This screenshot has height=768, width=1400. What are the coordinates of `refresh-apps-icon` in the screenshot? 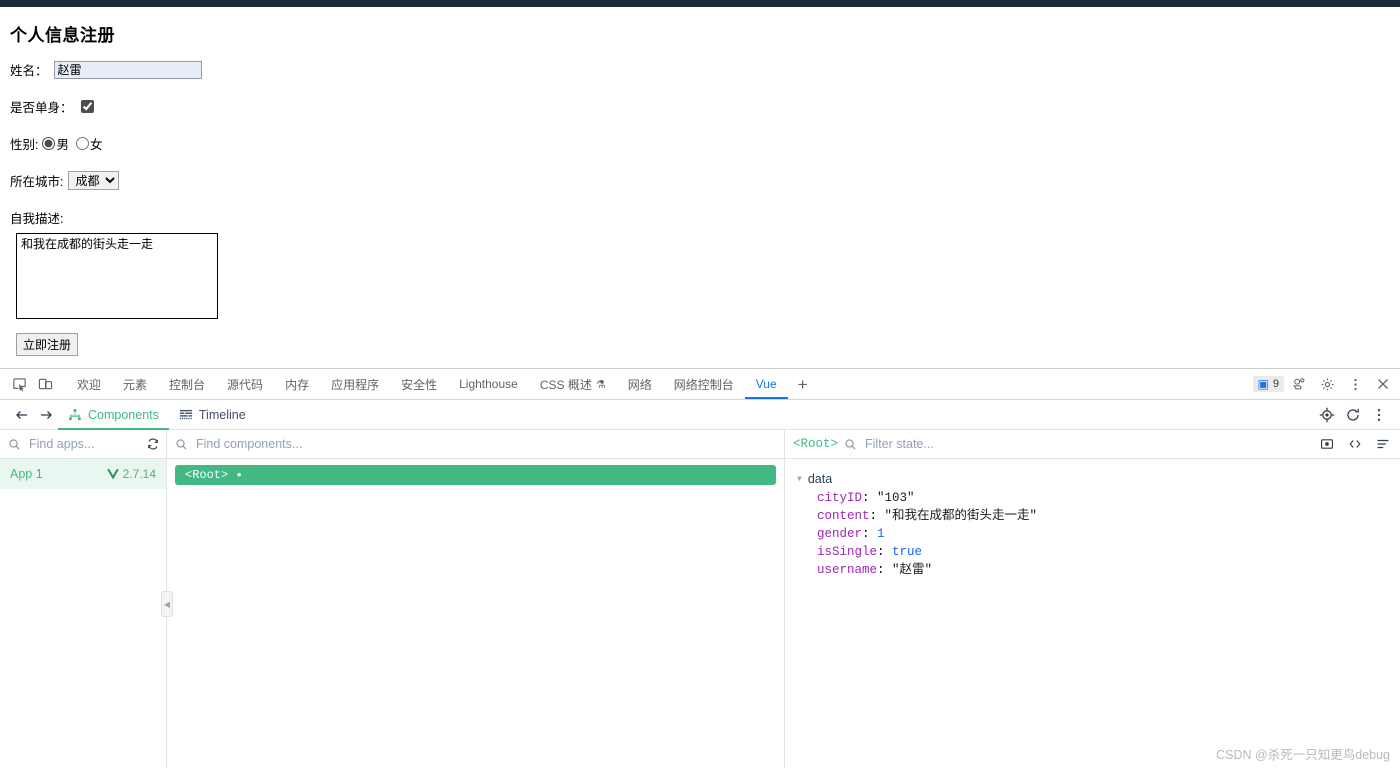 It's located at (153, 444).